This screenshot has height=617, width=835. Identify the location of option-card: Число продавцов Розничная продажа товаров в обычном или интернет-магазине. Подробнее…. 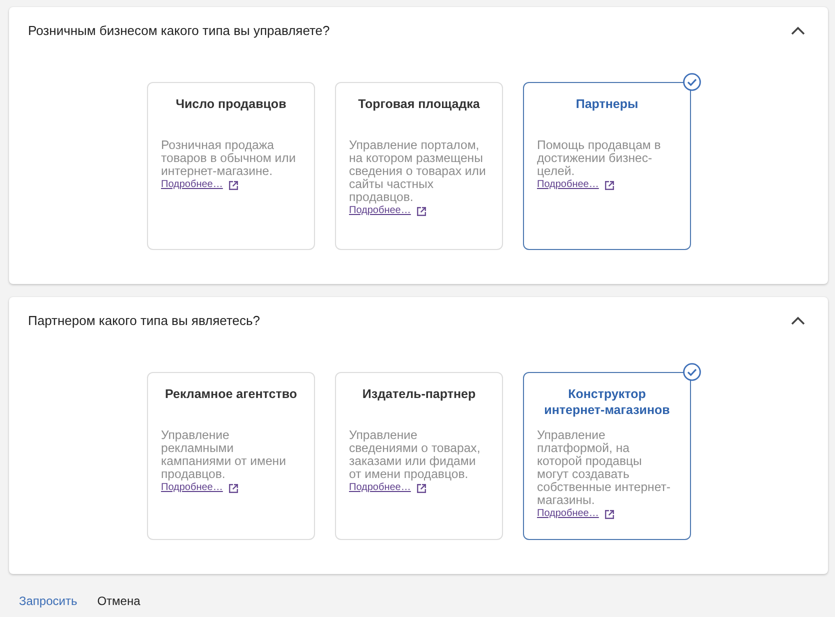
(231, 166).